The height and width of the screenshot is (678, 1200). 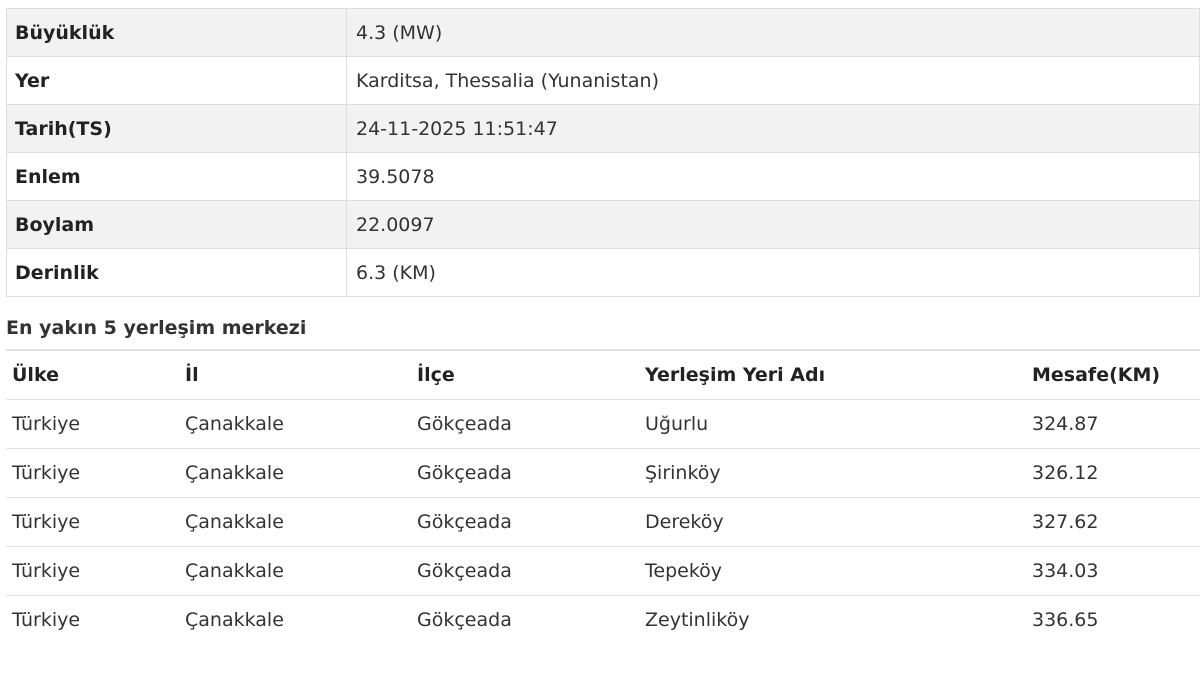 What do you see at coordinates (832, 522) in the screenshot?
I see `cell-settlement: Dereköy` at bounding box center [832, 522].